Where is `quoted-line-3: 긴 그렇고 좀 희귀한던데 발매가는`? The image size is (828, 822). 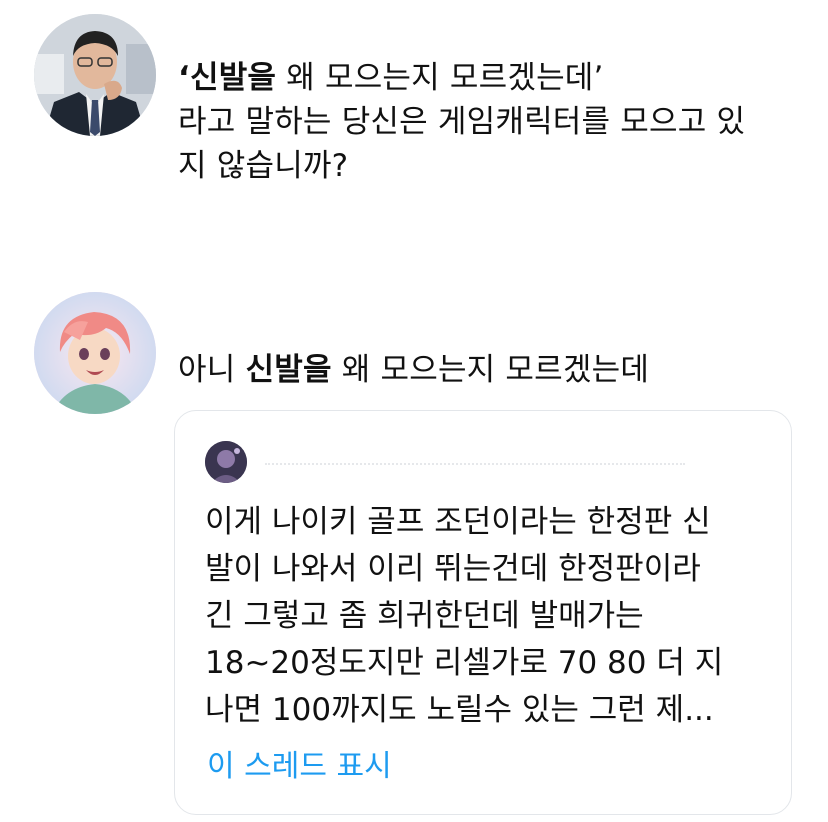 quoted-line-3: 긴 그렇고 좀 희귀한던데 발매가는 is located at coordinates (424, 616).